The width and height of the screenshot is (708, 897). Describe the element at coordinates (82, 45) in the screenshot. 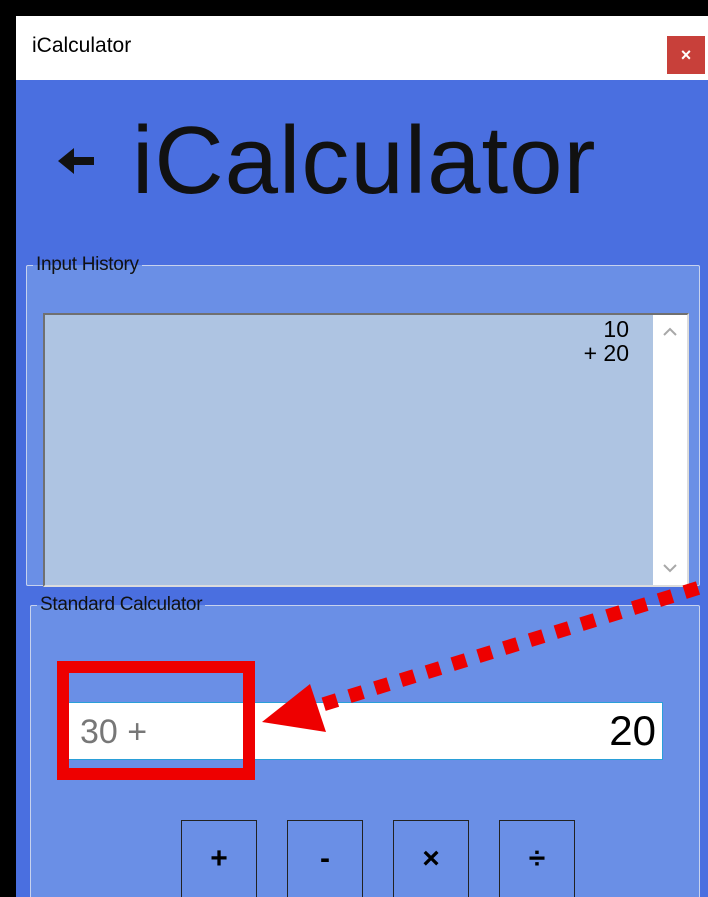

I see `window-title: iCalculator` at that location.